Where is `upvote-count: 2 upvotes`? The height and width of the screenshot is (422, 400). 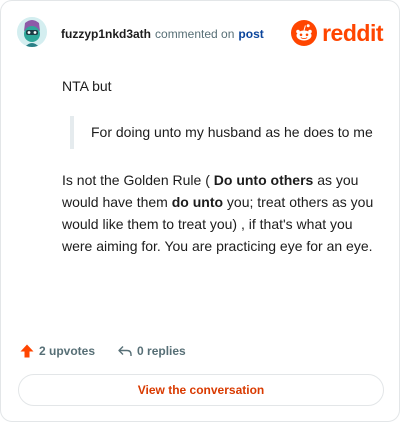 upvote-count: 2 upvotes is located at coordinates (67, 351).